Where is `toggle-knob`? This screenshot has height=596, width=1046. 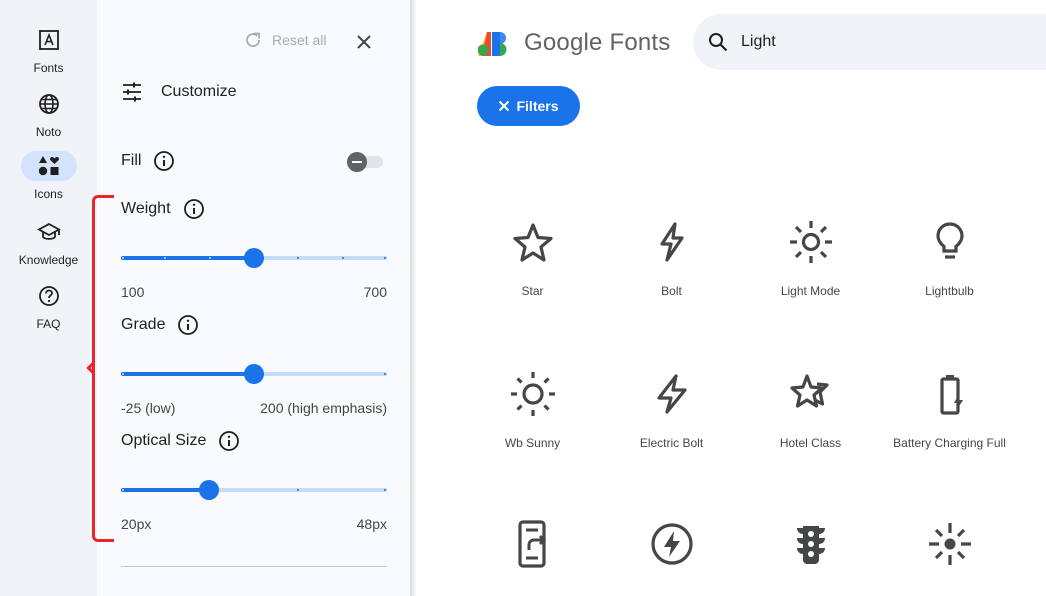
toggle-knob is located at coordinates (357, 162).